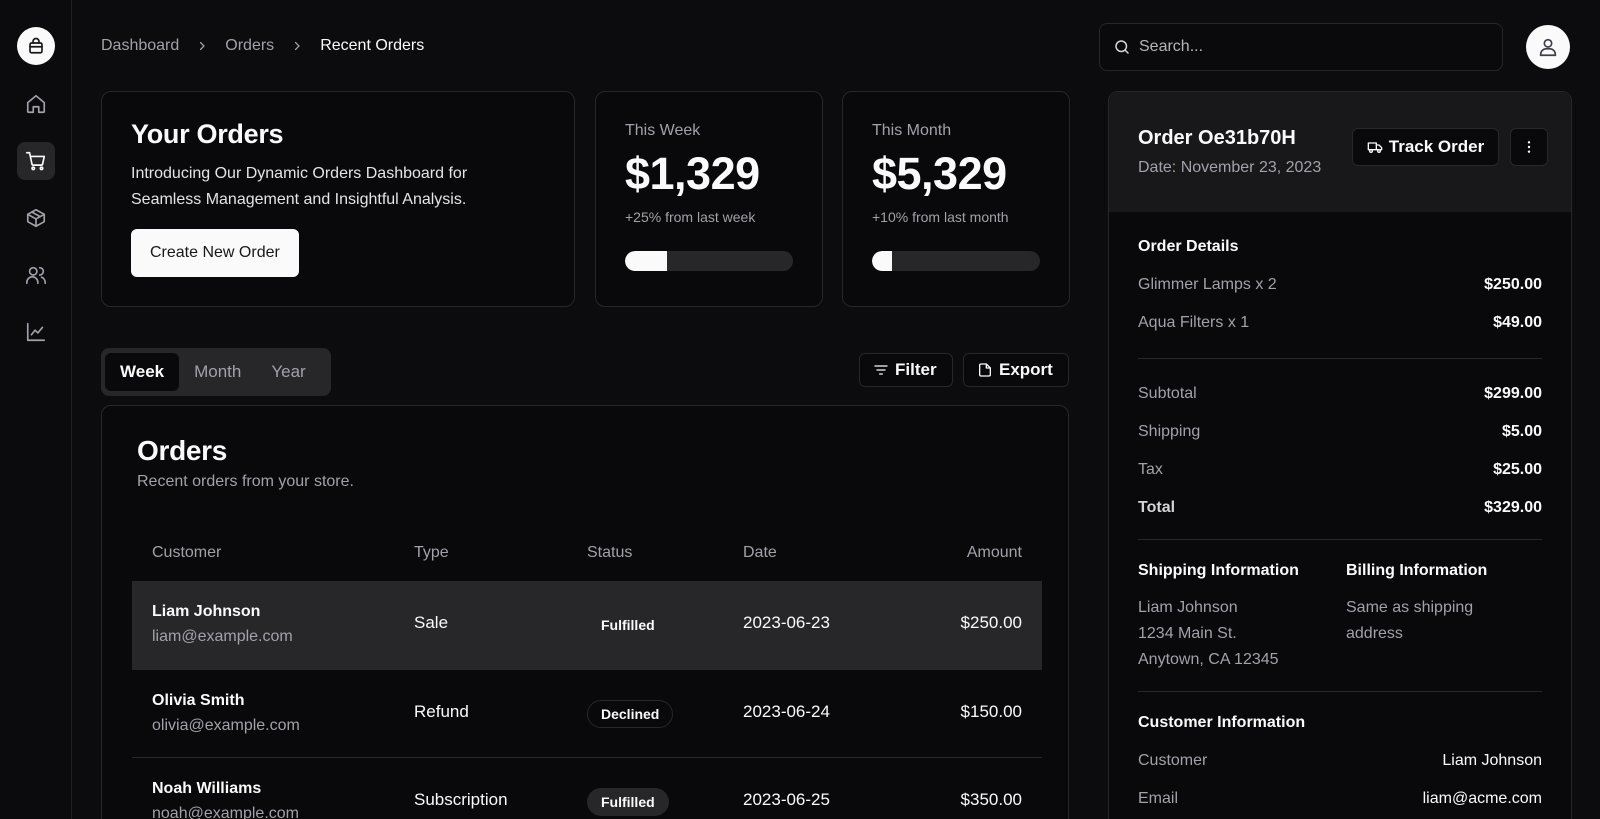 The image size is (1600, 819). I want to click on total-value: $329.00, so click(1513, 507).